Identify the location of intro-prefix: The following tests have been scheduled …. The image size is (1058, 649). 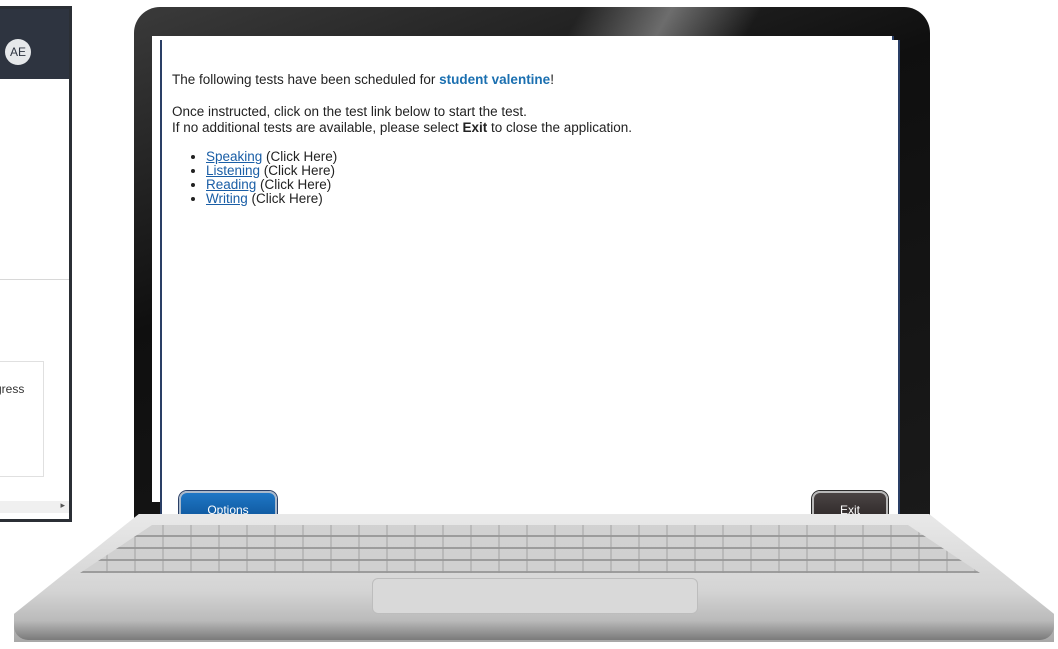
(306, 79).